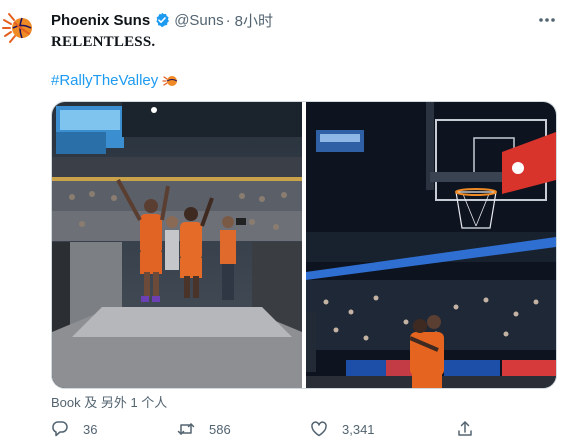 The height and width of the screenshot is (438, 565). Describe the element at coordinates (358, 429) in the screenshot. I see `like-count: 3,341` at that location.